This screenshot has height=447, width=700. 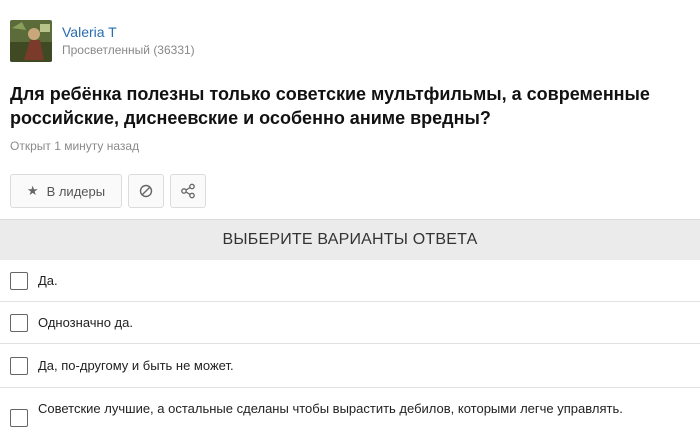 I want to click on author-name: Valeria T, so click(x=128, y=32).